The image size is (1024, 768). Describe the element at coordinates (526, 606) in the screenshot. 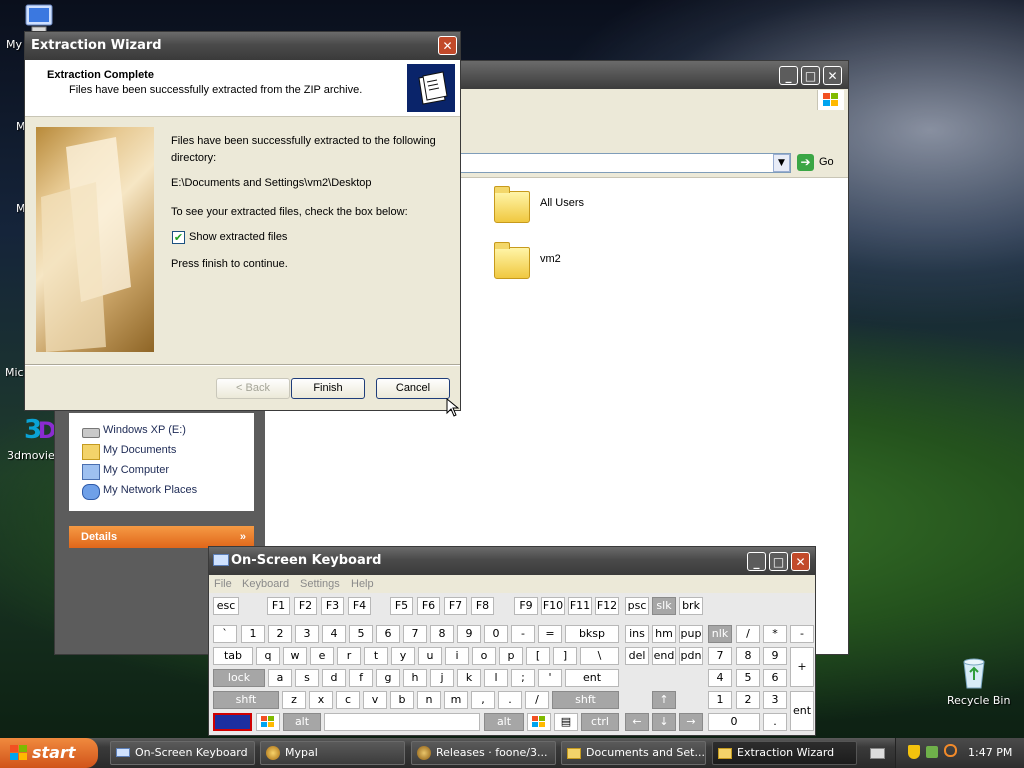

I see `key-f9: F9` at that location.